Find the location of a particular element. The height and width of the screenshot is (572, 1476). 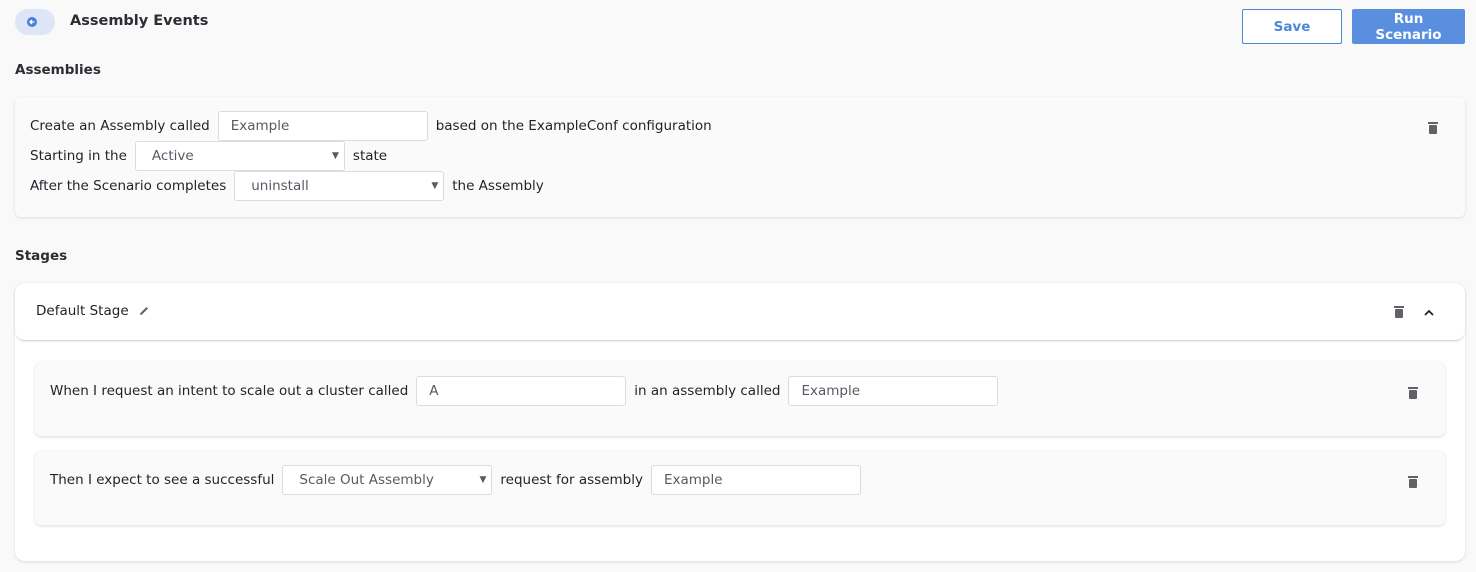

request-type-select: Scale Out Assembly ▼ is located at coordinates (387, 480).